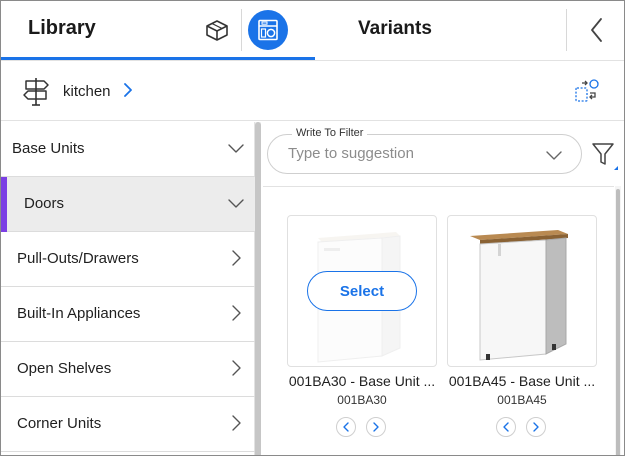 The width and height of the screenshot is (625, 456). What do you see at coordinates (36, 91) in the screenshot?
I see `signpost-icon` at bounding box center [36, 91].